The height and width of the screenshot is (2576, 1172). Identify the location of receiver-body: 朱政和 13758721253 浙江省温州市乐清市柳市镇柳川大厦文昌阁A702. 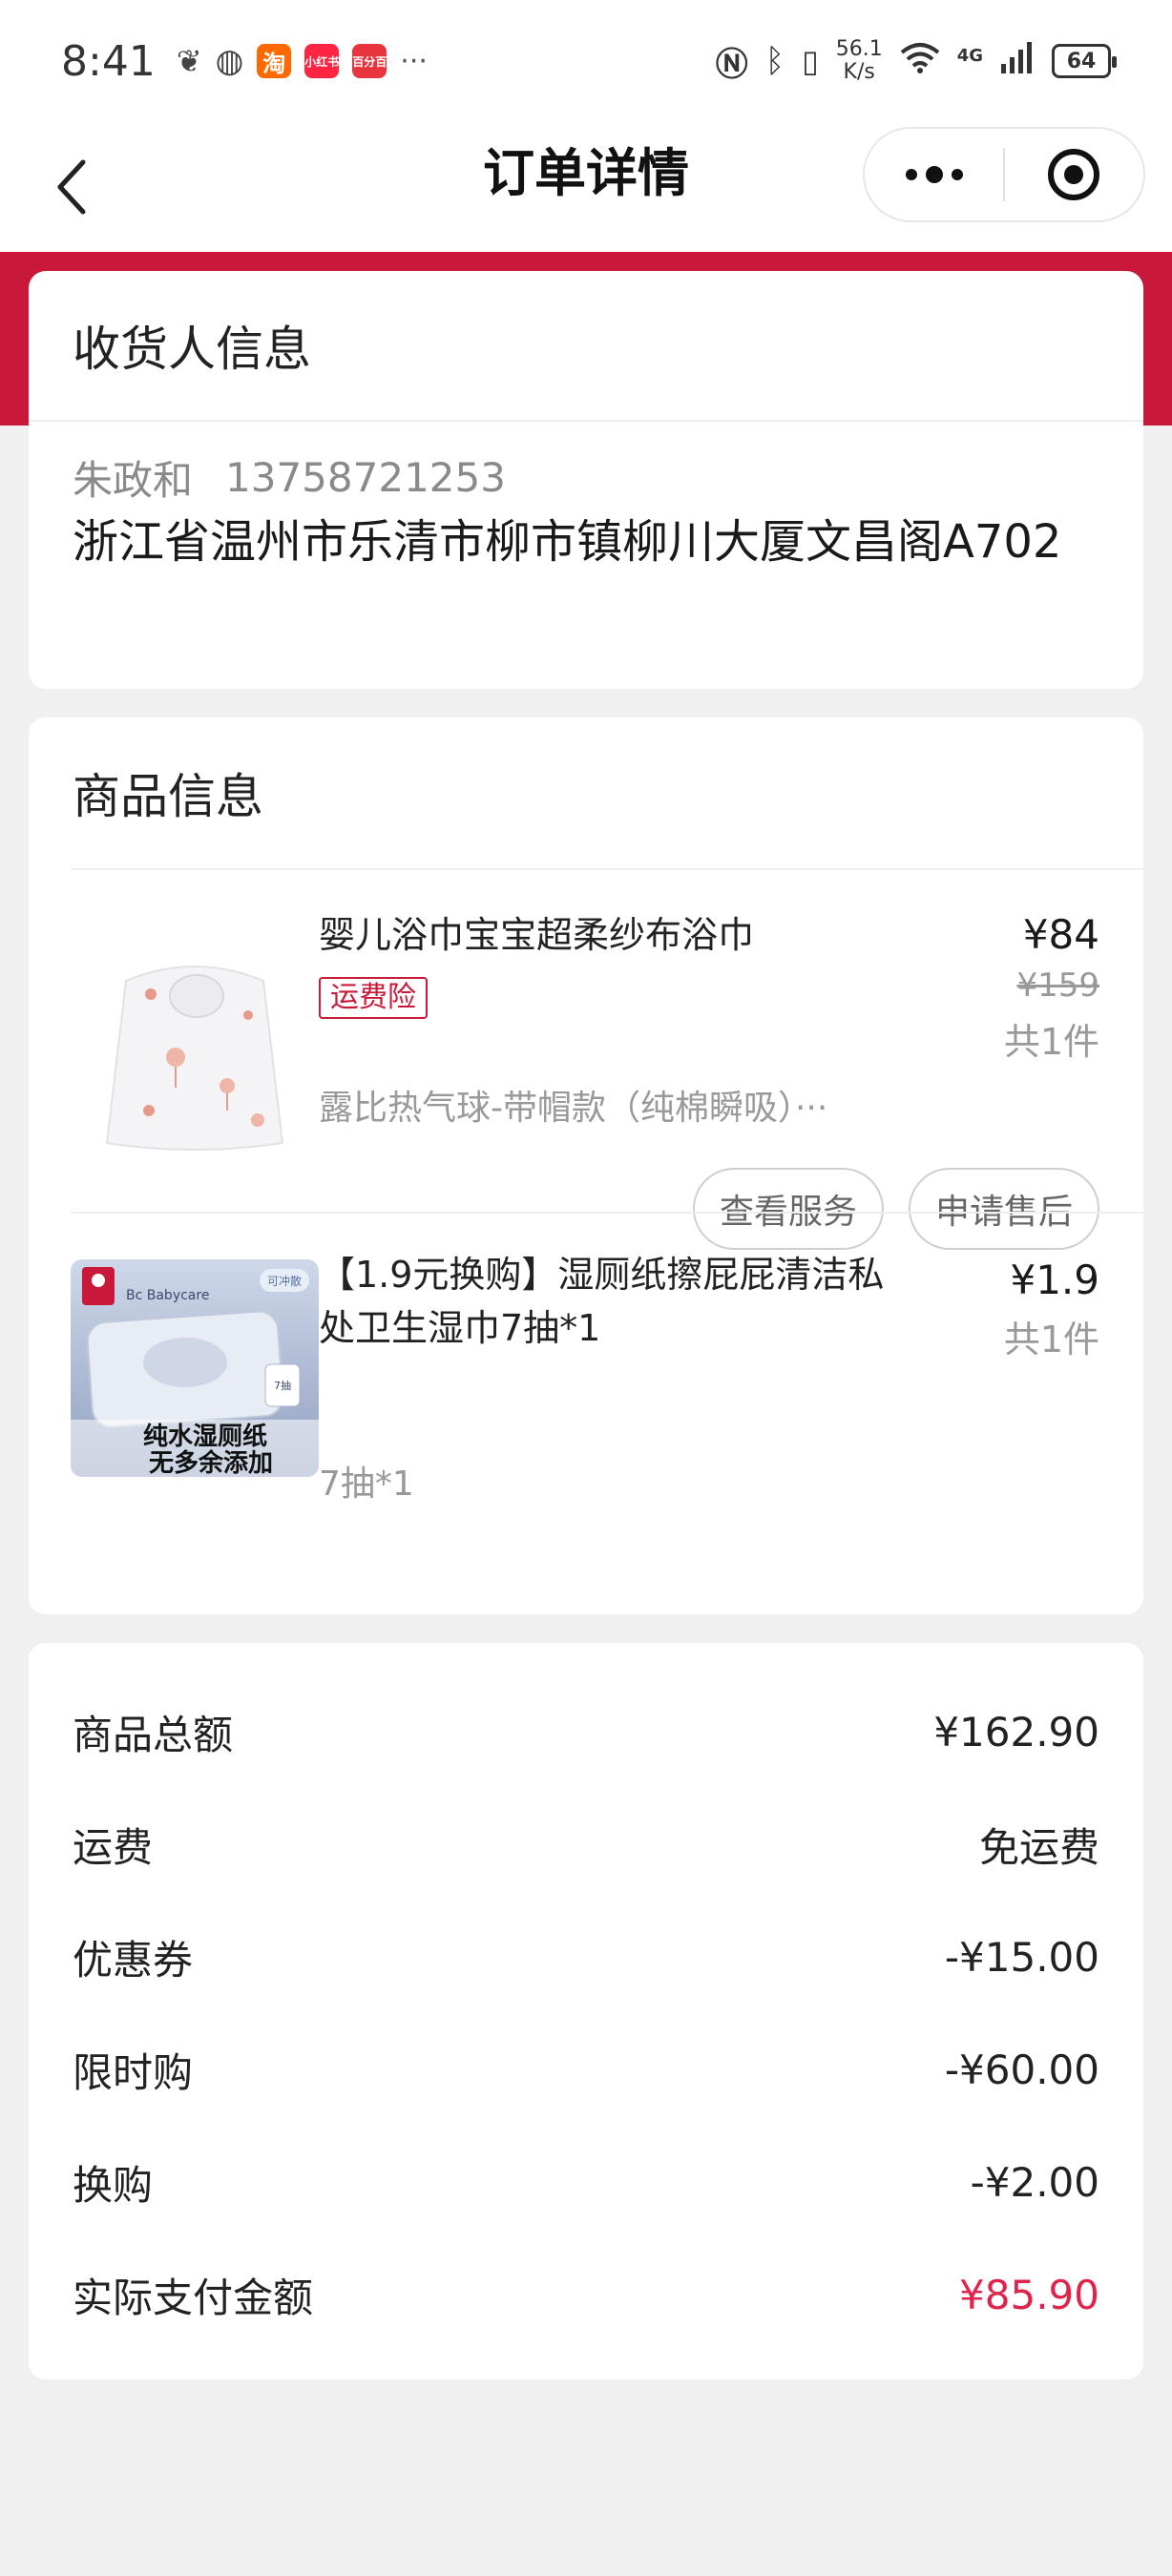
(586, 499).